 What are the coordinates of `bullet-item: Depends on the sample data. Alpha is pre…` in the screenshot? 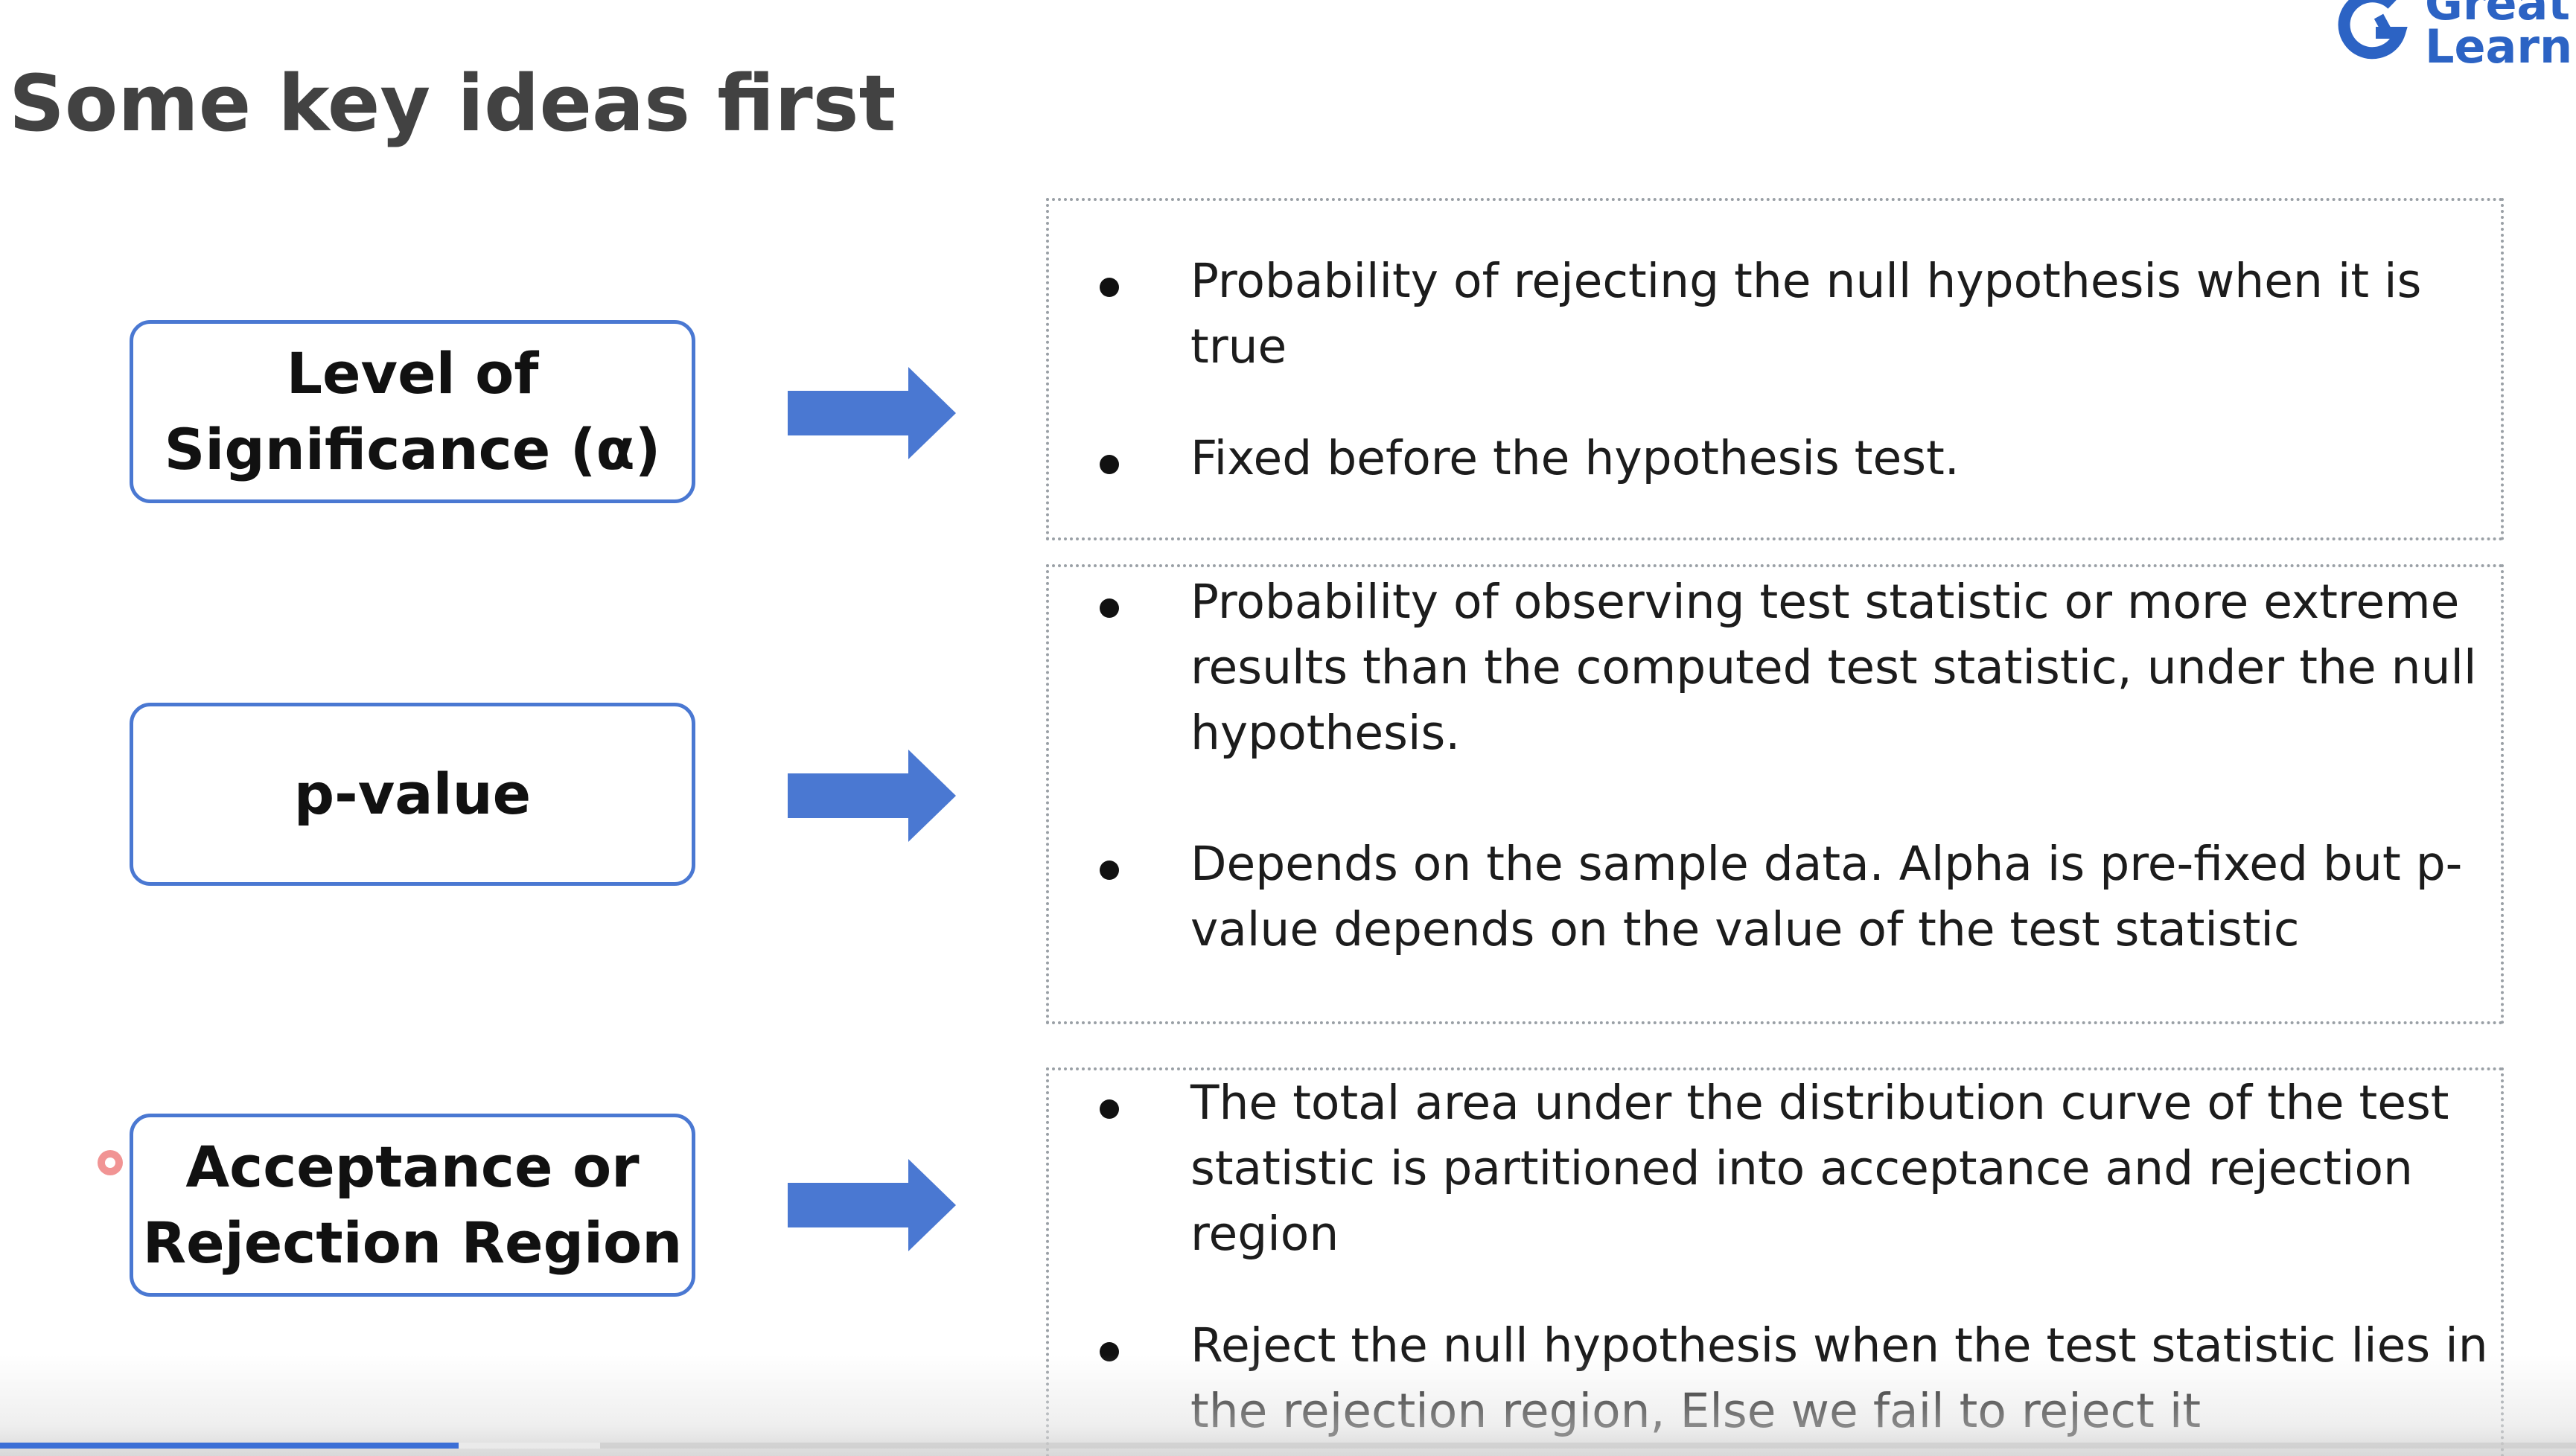 It's located at (1844, 896).